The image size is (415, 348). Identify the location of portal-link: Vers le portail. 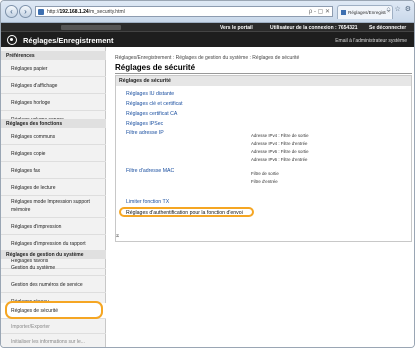
(236, 28).